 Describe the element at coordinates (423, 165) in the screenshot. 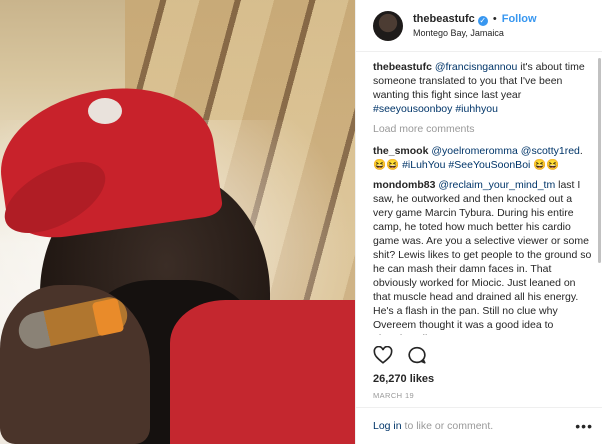

I see `comment-hashtag: #iLuhYou` at that location.